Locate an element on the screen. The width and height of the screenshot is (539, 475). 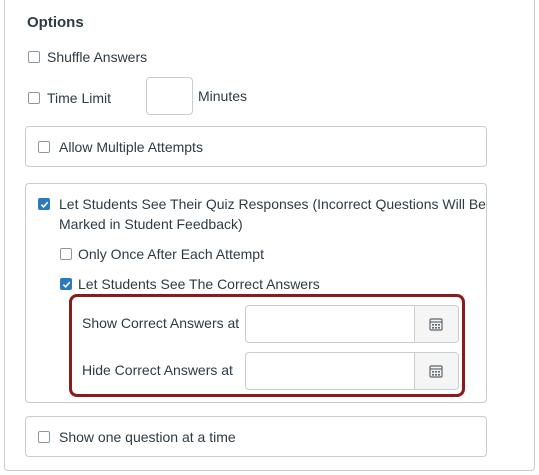
hide-correct-answers-field is located at coordinates (352, 371).